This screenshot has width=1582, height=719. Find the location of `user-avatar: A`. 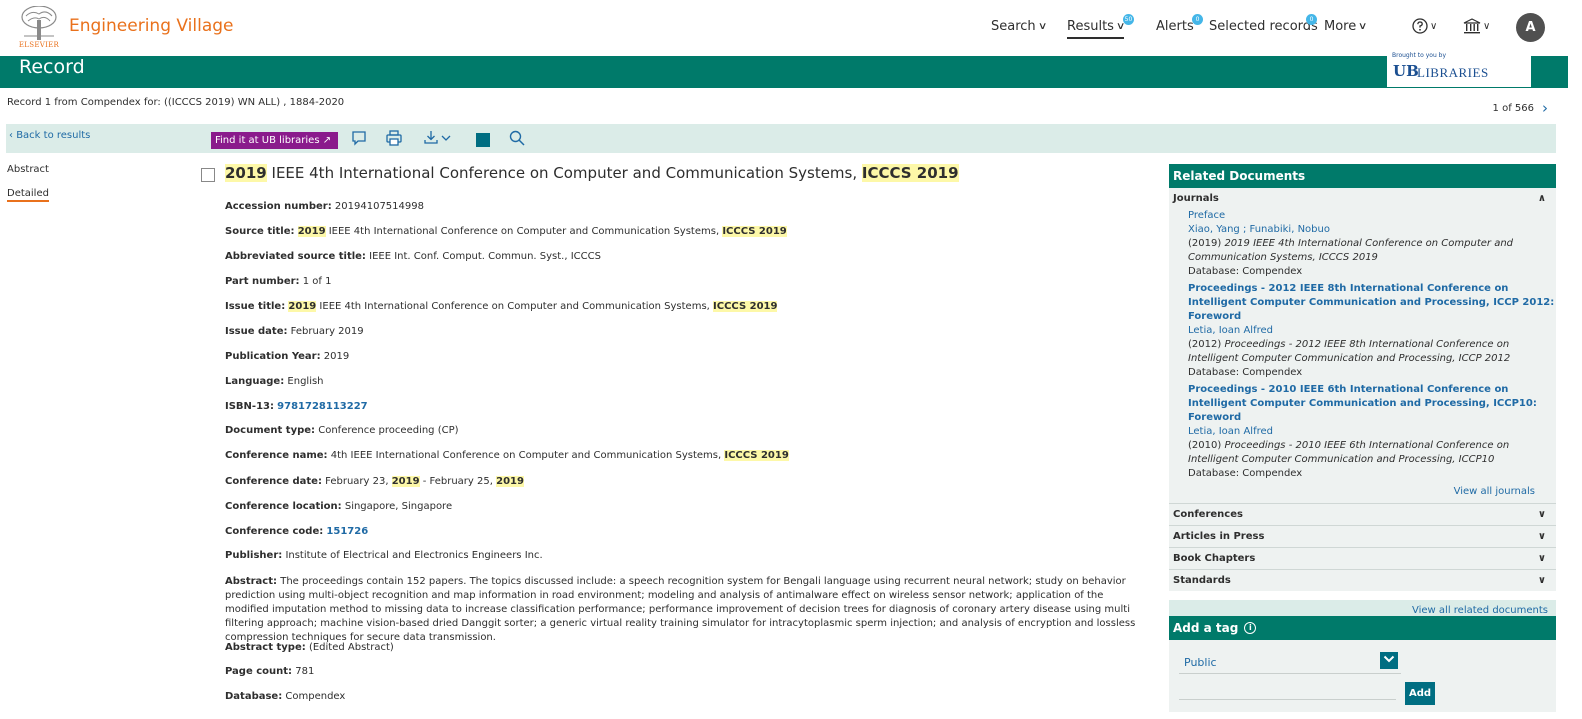

user-avatar: A is located at coordinates (1530, 27).